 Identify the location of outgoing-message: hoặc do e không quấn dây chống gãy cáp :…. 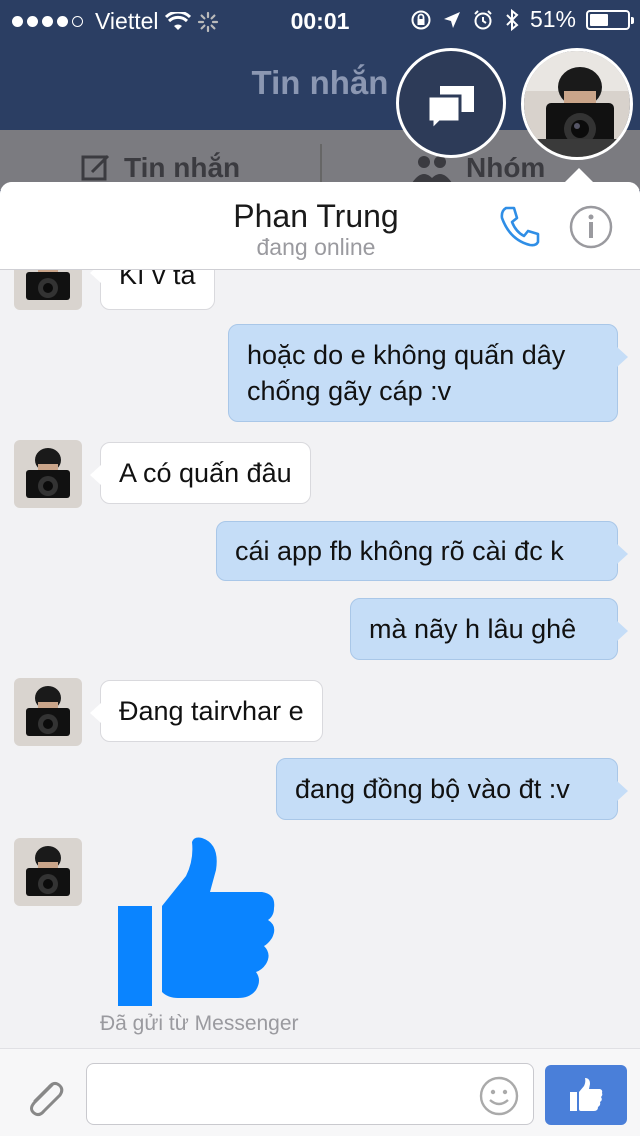
(428, 373).